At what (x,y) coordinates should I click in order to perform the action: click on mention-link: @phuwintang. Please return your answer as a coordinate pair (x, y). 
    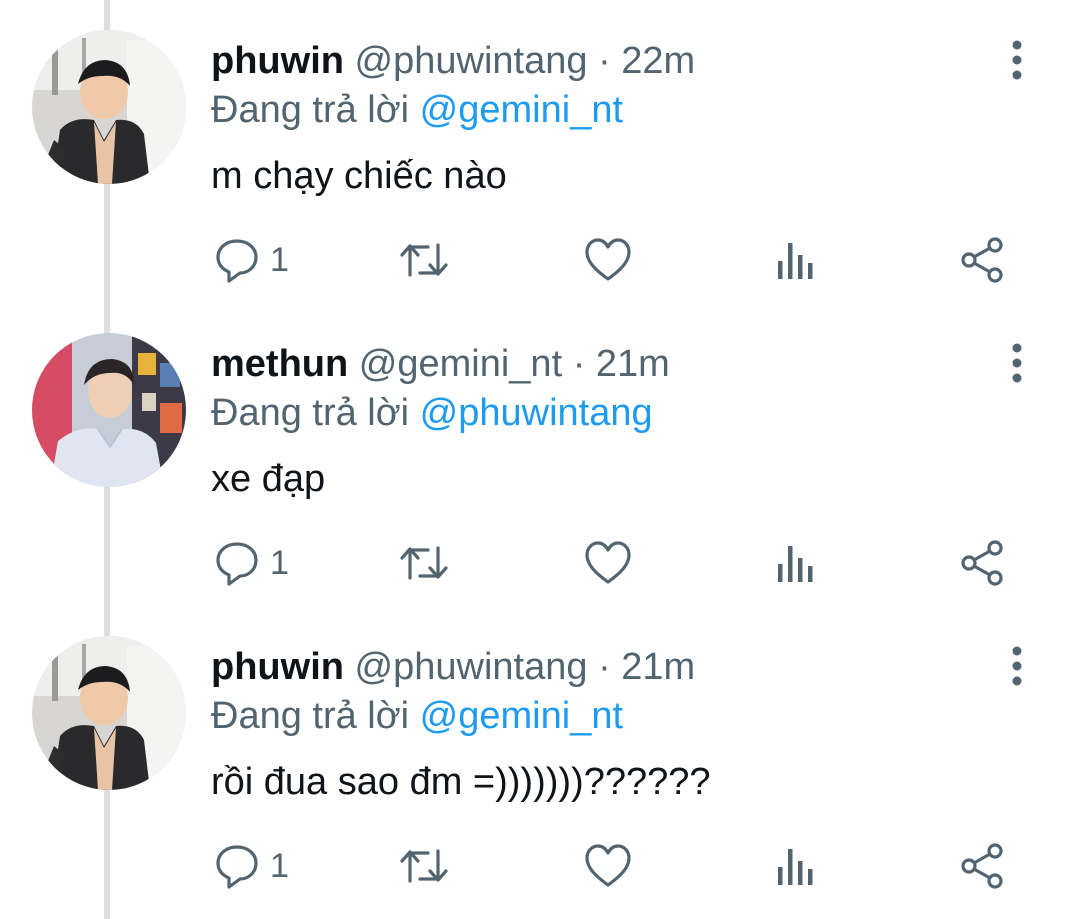
    Looking at the image, I should click on (536, 413).